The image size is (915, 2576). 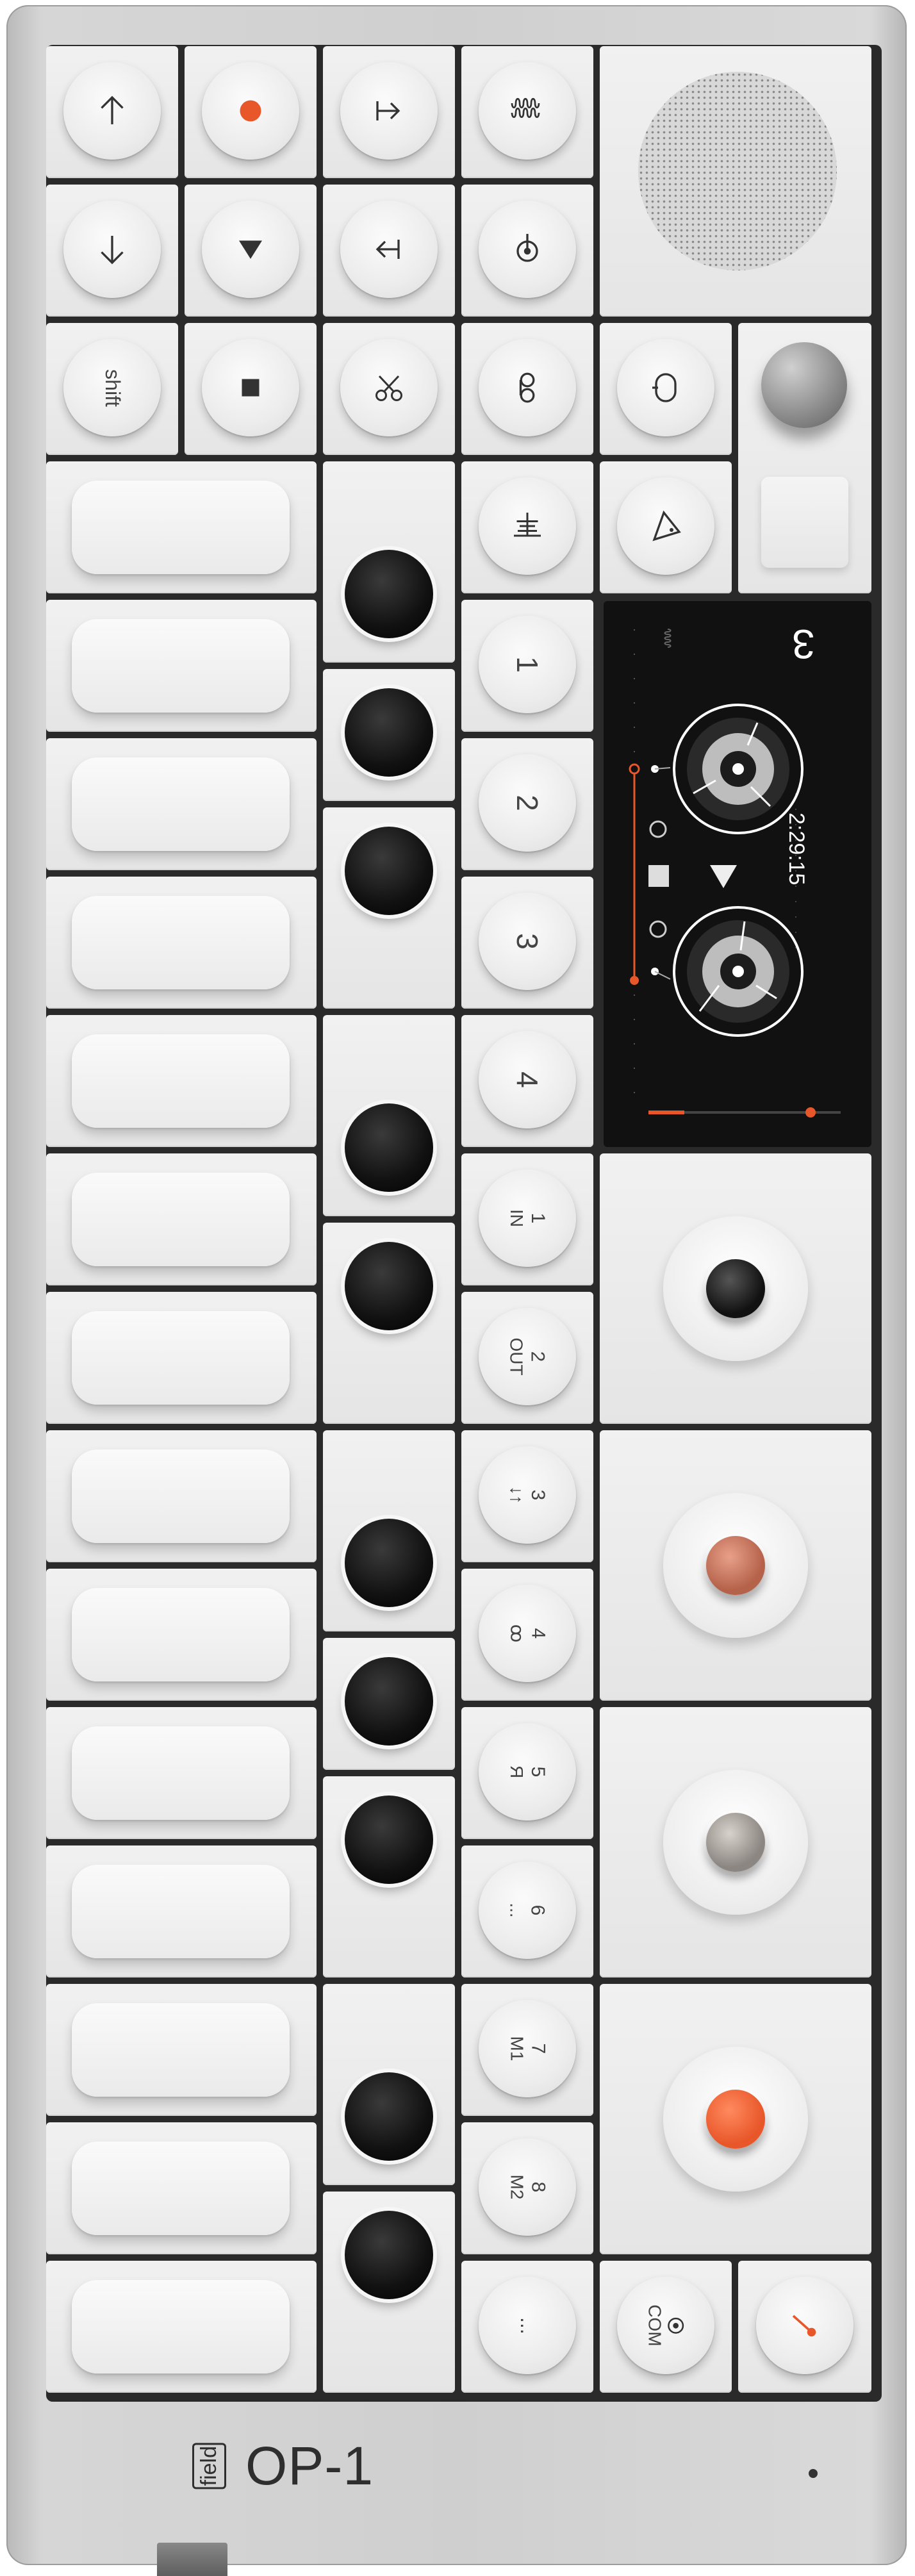 I want to click on tape-button, so click(x=527, y=387).